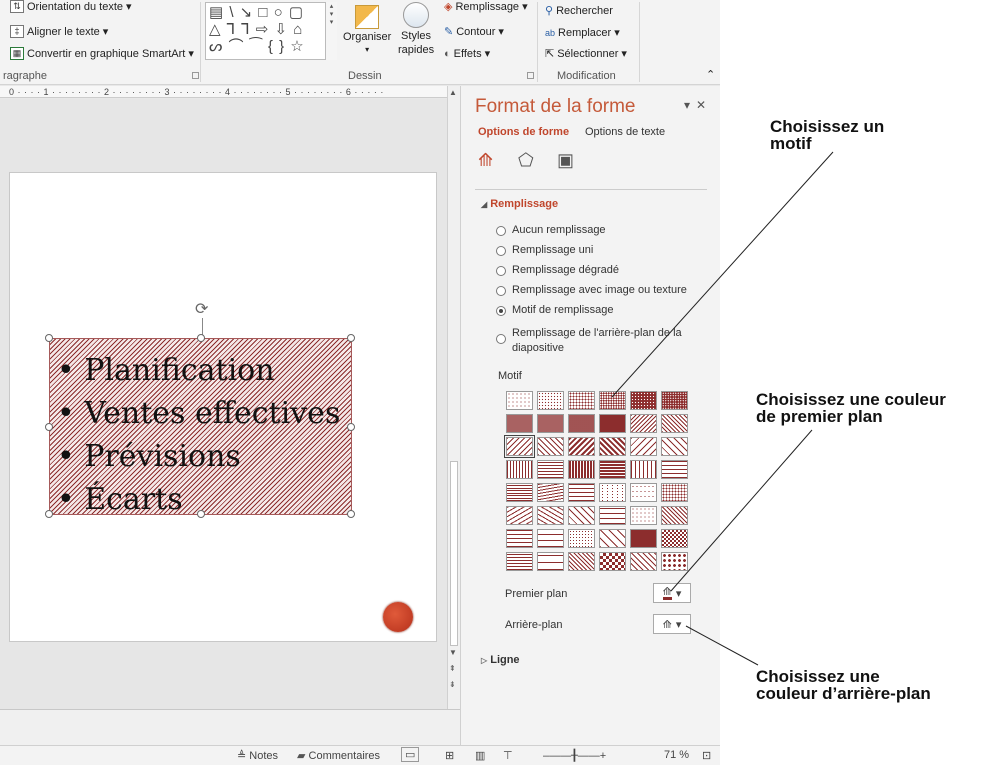 The width and height of the screenshot is (984, 765). Describe the element at coordinates (851, 408) in the screenshot. I see `callout-foreground-color: Choisissez une couleur de premier plan` at that location.